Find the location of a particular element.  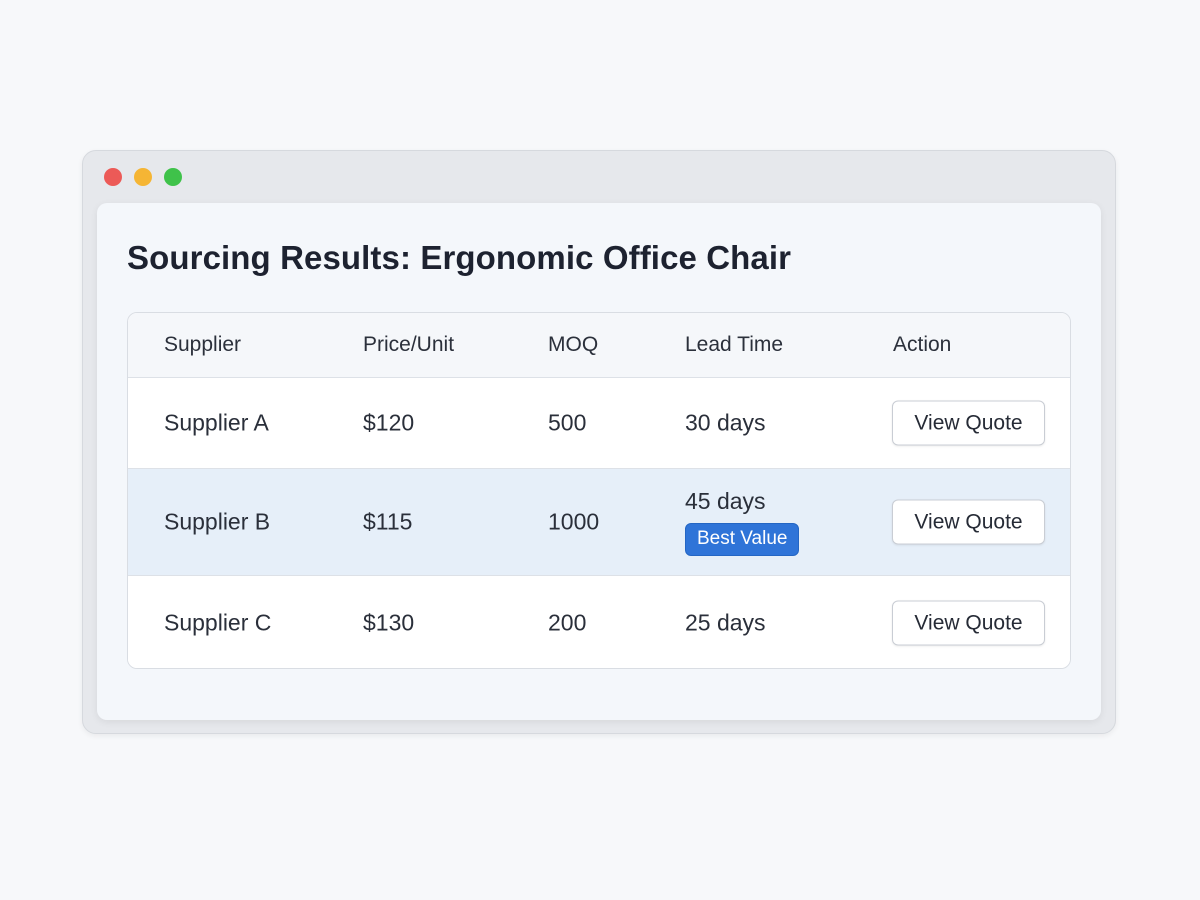

table-header: Supplier Price/Unit MOQ Lead Time Action is located at coordinates (599, 345).